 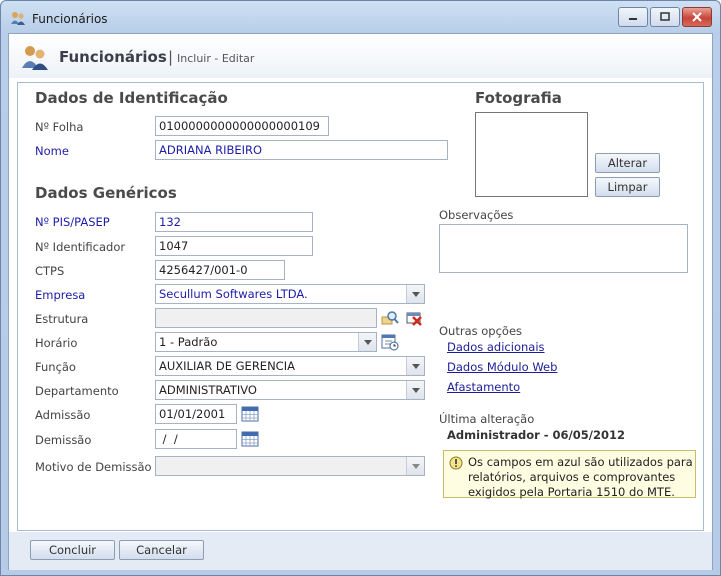 I want to click on departamento-value: ADMINISTRATIVO, so click(x=208, y=390).